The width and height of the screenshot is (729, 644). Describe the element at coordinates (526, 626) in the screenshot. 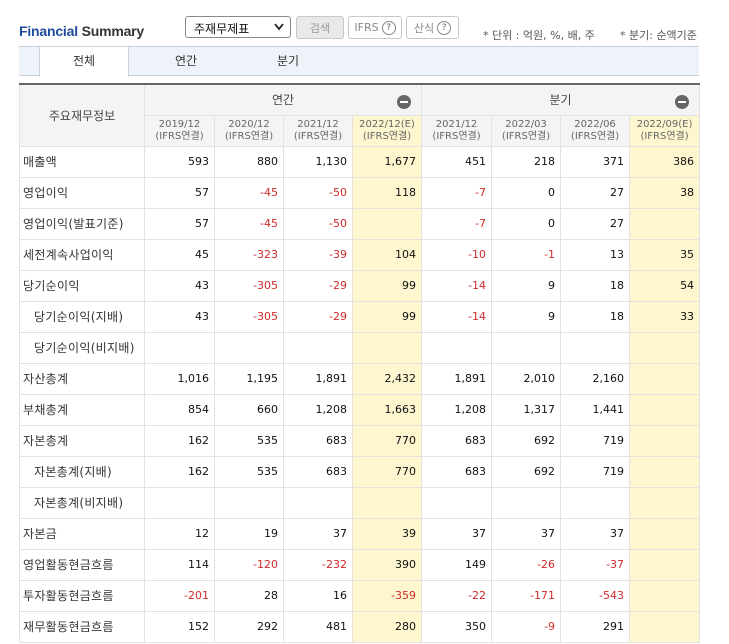

I see `table-cell: -9` at that location.